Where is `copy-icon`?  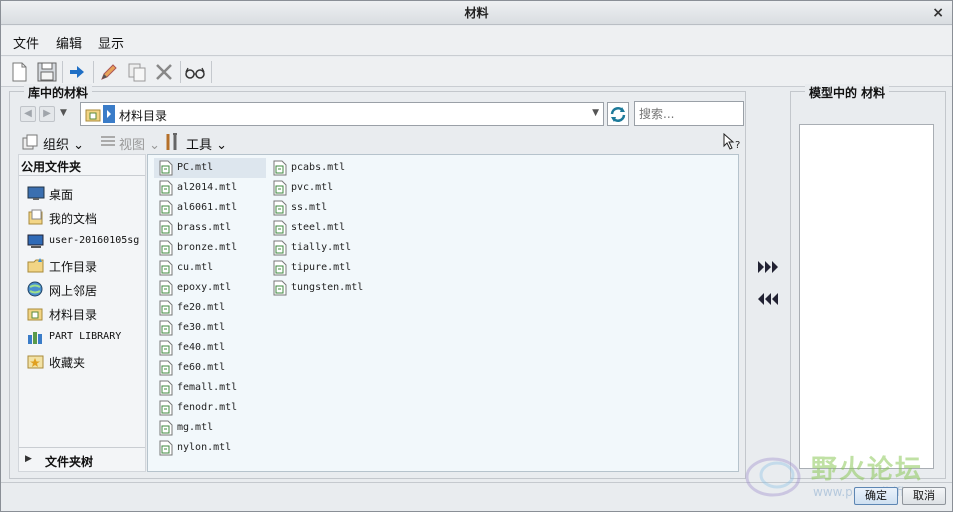 copy-icon is located at coordinates (137, 72).